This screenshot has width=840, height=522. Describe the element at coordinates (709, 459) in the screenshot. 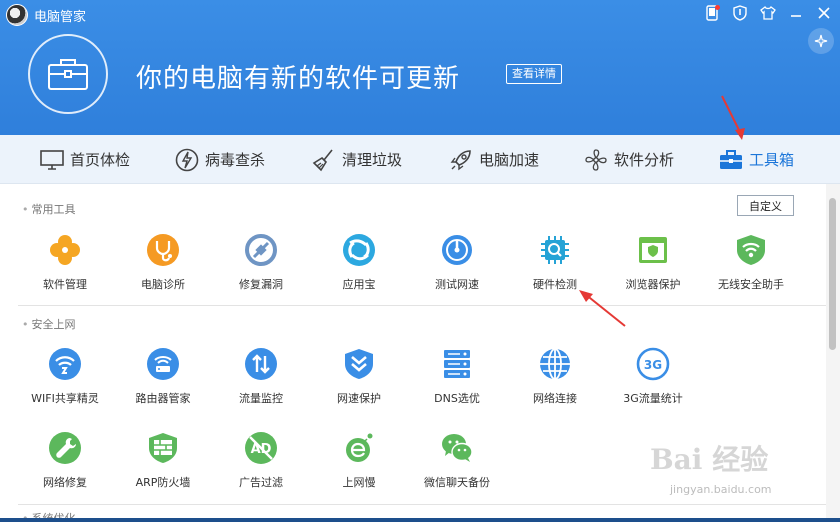

I see `watermark: Bai 经验` at that location.